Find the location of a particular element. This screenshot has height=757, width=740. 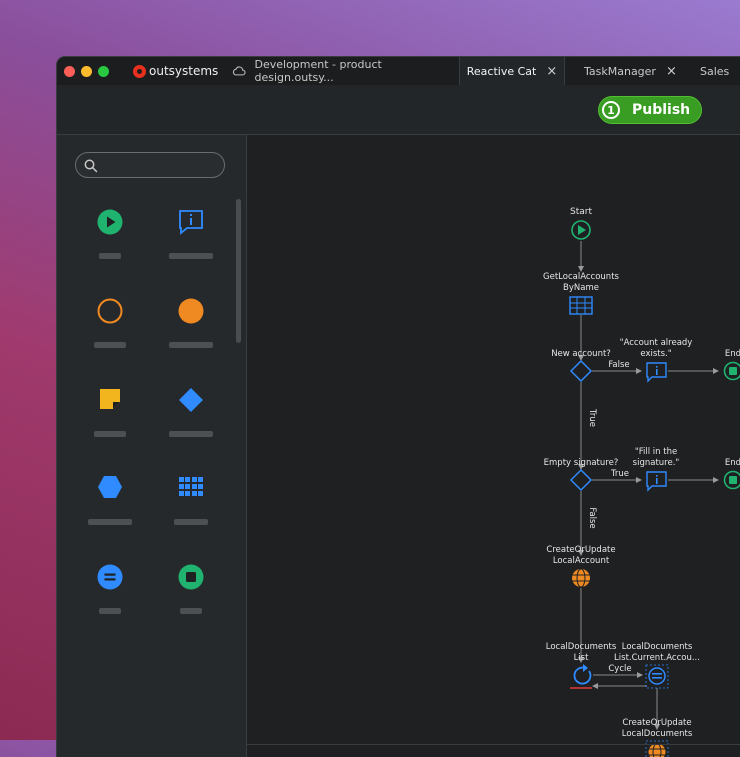

message-icon is located at coordinates (191, 222).